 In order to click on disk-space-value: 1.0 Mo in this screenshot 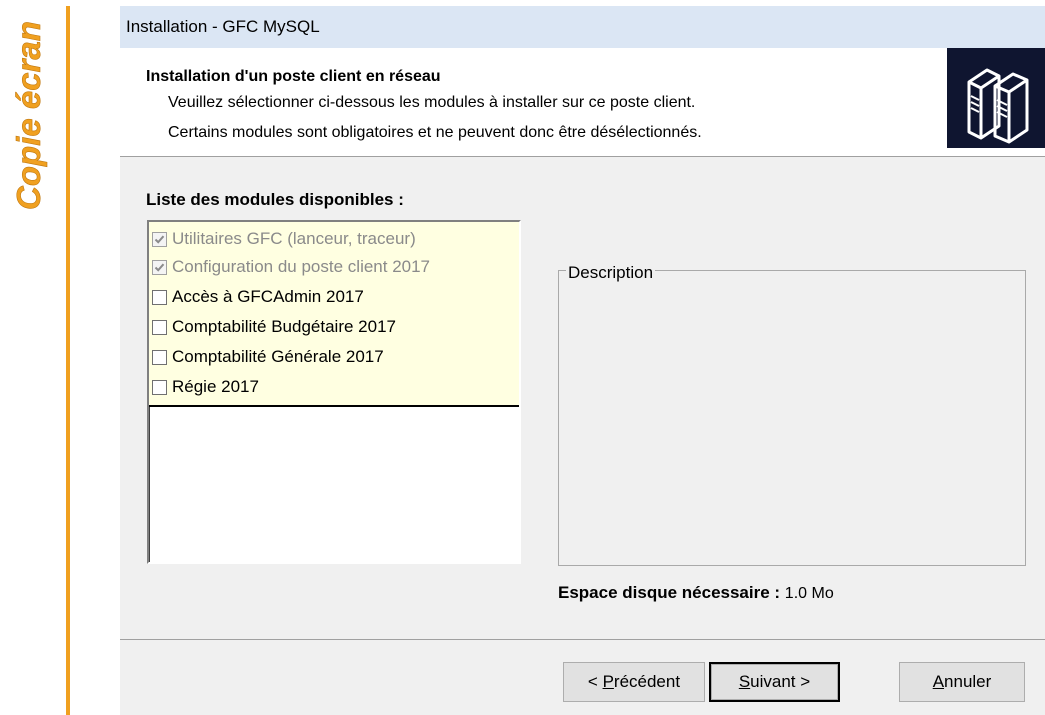, I will do `click(809, 593)`.